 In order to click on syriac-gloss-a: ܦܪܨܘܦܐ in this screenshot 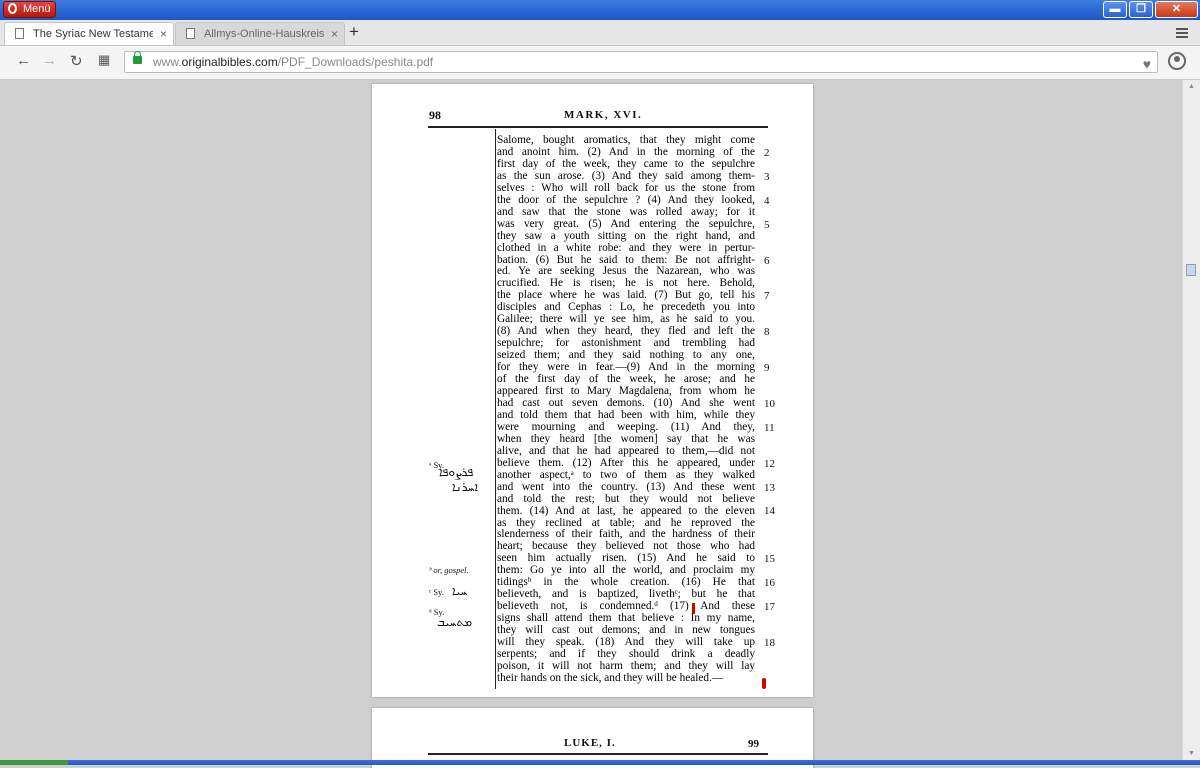, I will do `click(456, 472)`.